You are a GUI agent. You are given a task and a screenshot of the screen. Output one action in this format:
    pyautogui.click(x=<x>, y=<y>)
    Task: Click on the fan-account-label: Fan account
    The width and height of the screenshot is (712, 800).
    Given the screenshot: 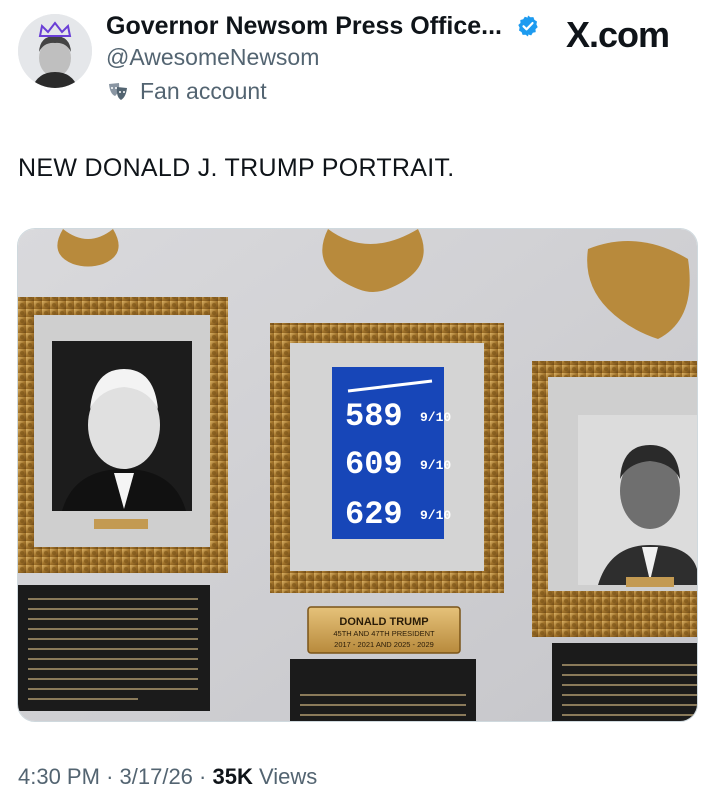 What is the action you would take?
    pyautogui.click(x=186, y=91)
    